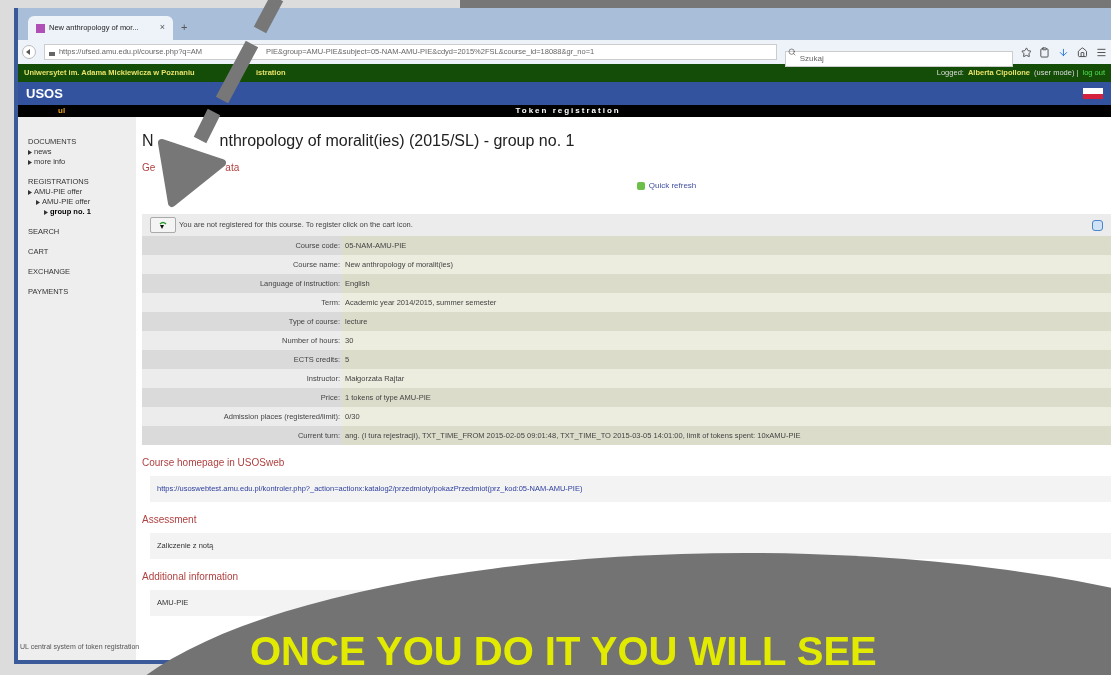 This screenshot has height=675, width=1111. I want to click on download-icon, so click(1064, 52).